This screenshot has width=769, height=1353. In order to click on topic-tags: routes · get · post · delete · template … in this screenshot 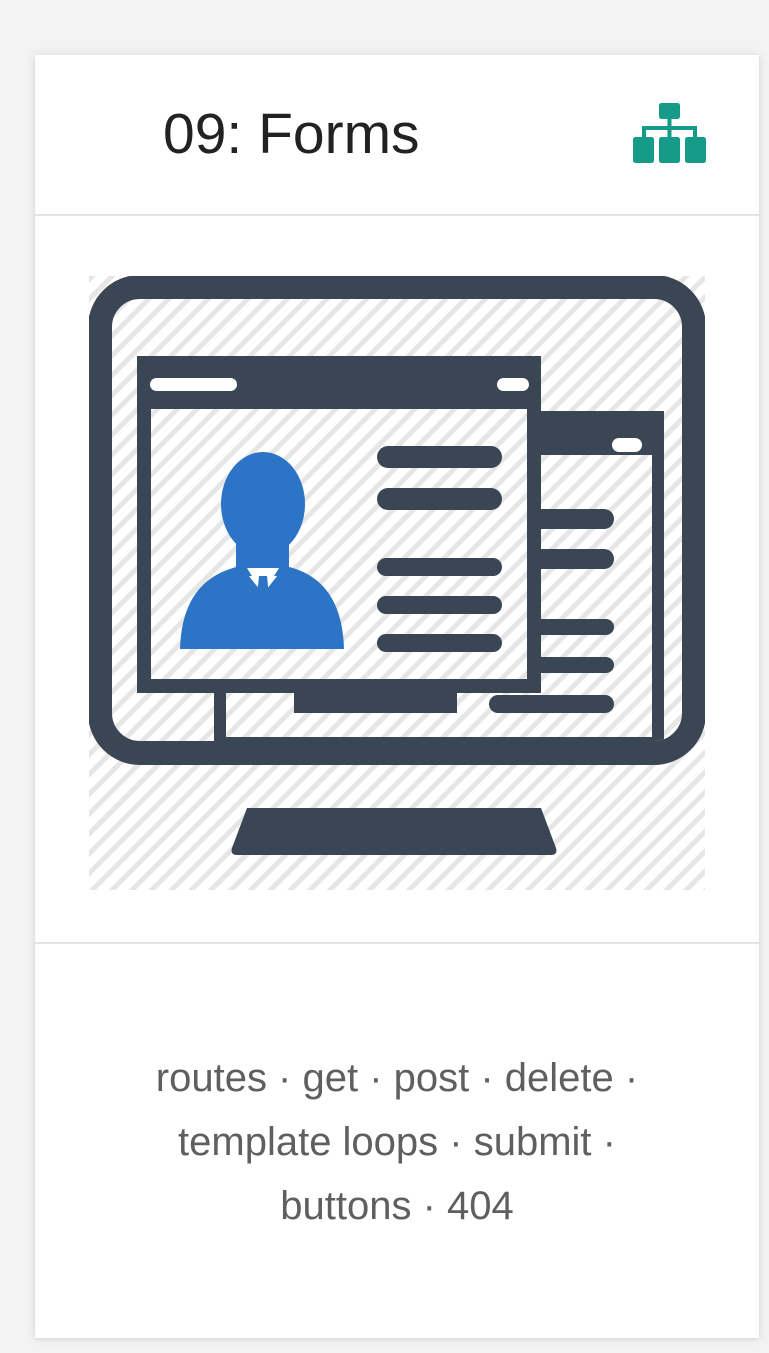, I will do `click(397, 1142)`.